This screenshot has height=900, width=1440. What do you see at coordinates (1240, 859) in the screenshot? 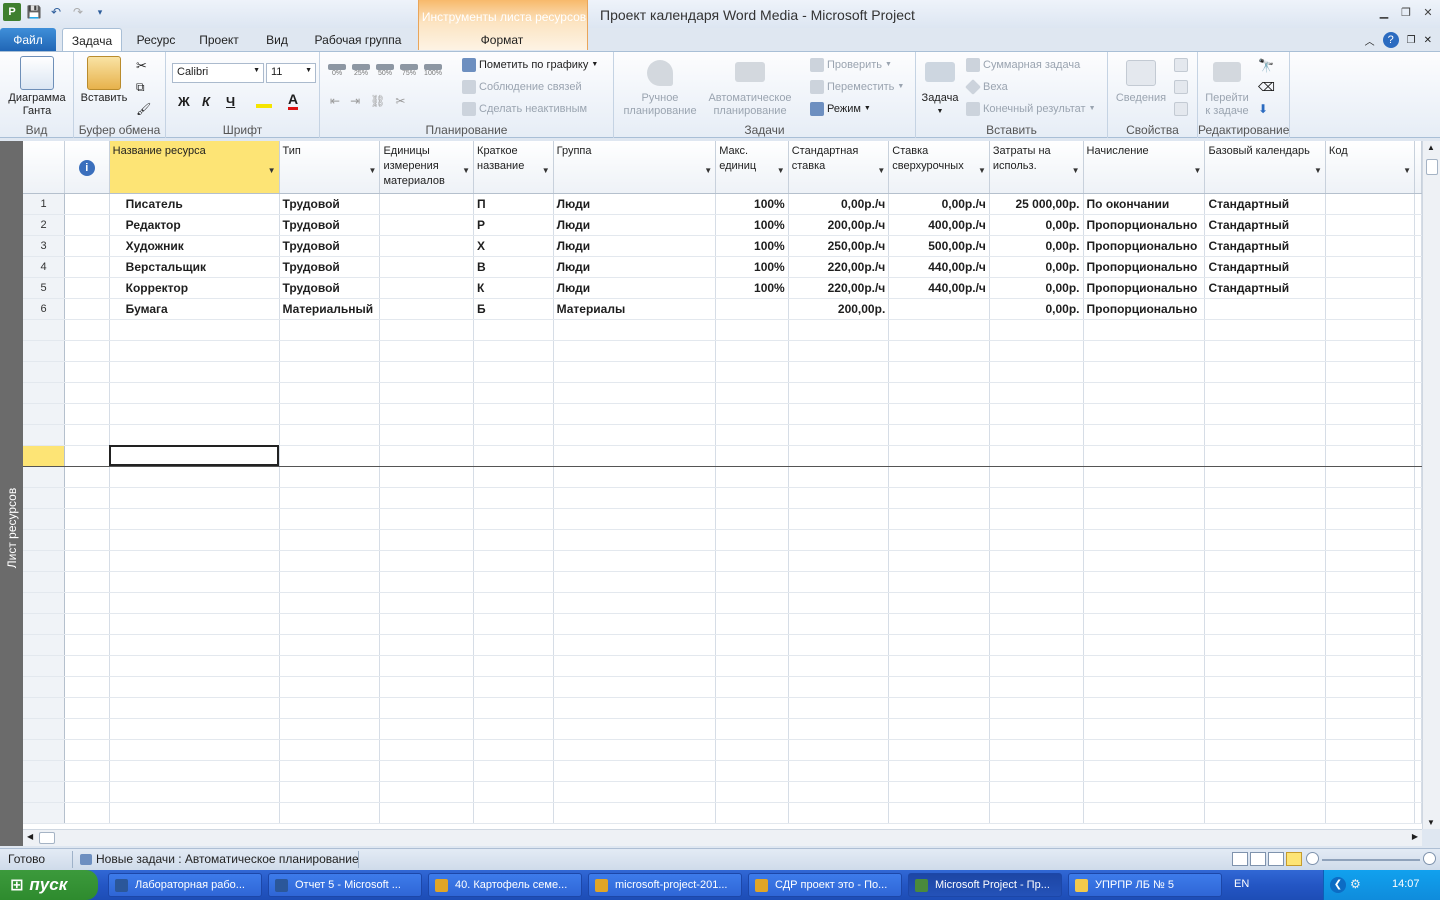
I see `gantt-view-icon` at bounding box center [1240, 859].